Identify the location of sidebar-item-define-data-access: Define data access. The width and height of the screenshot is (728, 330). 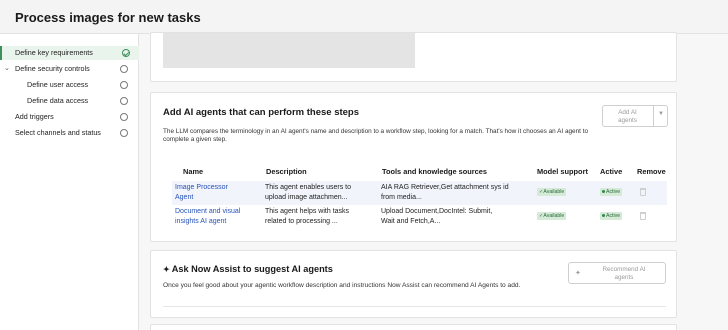
(69, 101).